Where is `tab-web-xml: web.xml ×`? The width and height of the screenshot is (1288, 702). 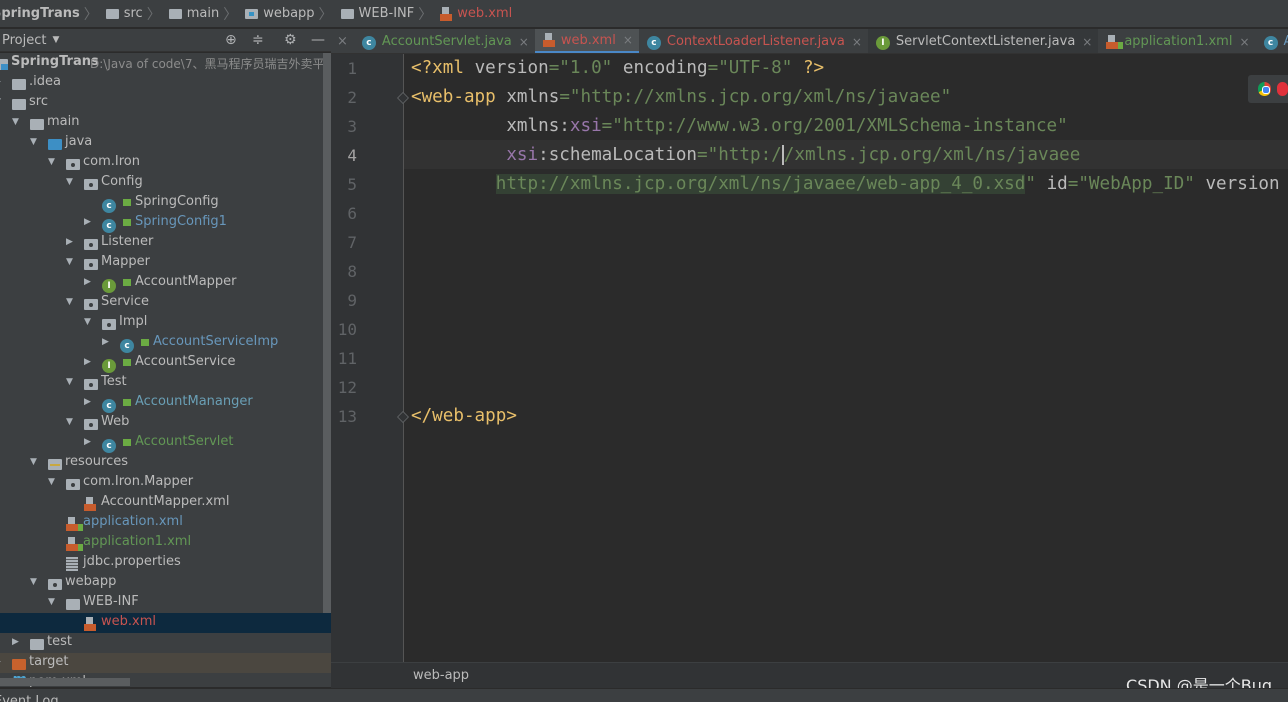
tab-web-xml: web.xml × is located at coordinates (586, 41).